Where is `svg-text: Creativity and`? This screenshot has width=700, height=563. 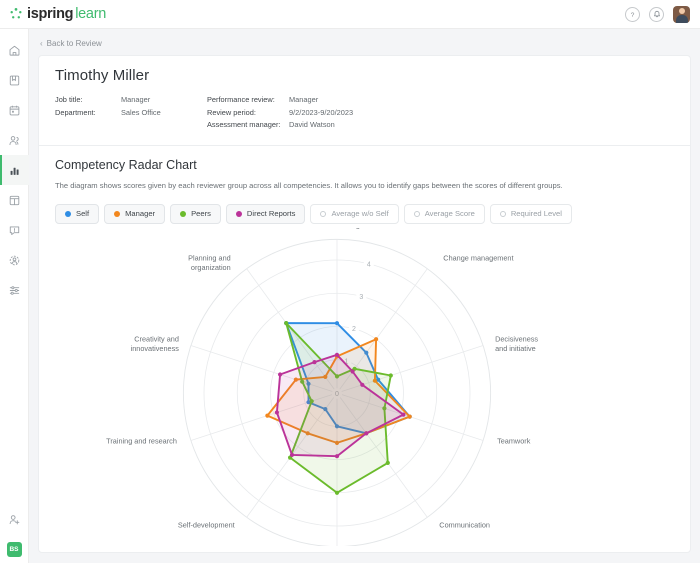
svg-text: Creativity and is located at coordinates (156, 338).